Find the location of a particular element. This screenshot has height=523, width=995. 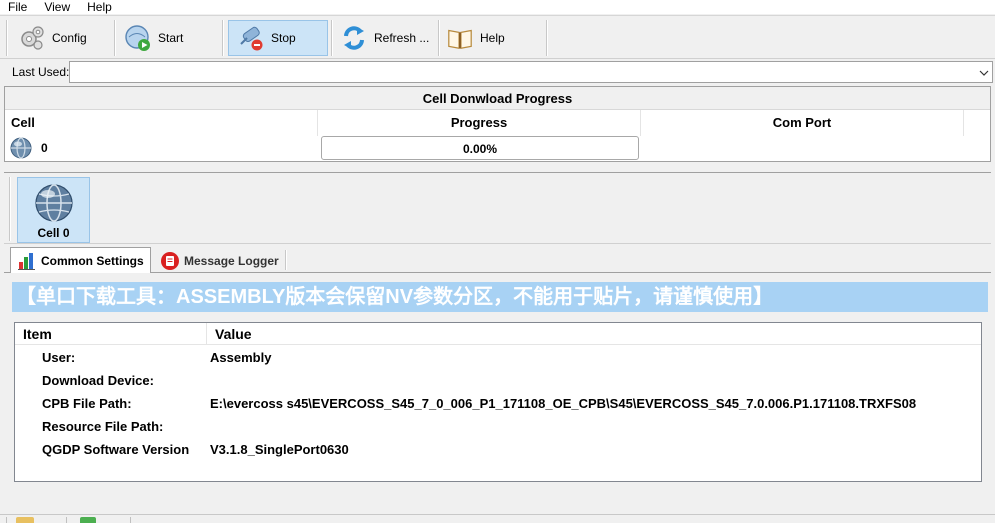

last-used-label: Last Used: is located at coordinates (41, 72).